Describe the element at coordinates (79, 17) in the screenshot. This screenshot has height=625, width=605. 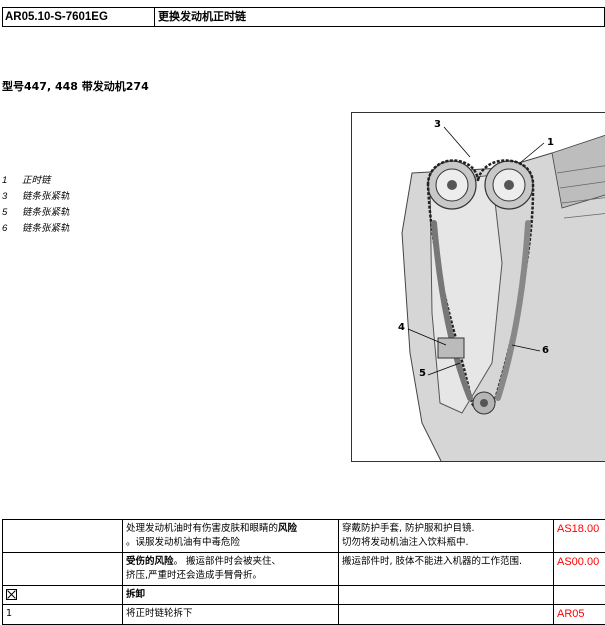
I see `document-code: AR05.10-S-7601EG` at that location.